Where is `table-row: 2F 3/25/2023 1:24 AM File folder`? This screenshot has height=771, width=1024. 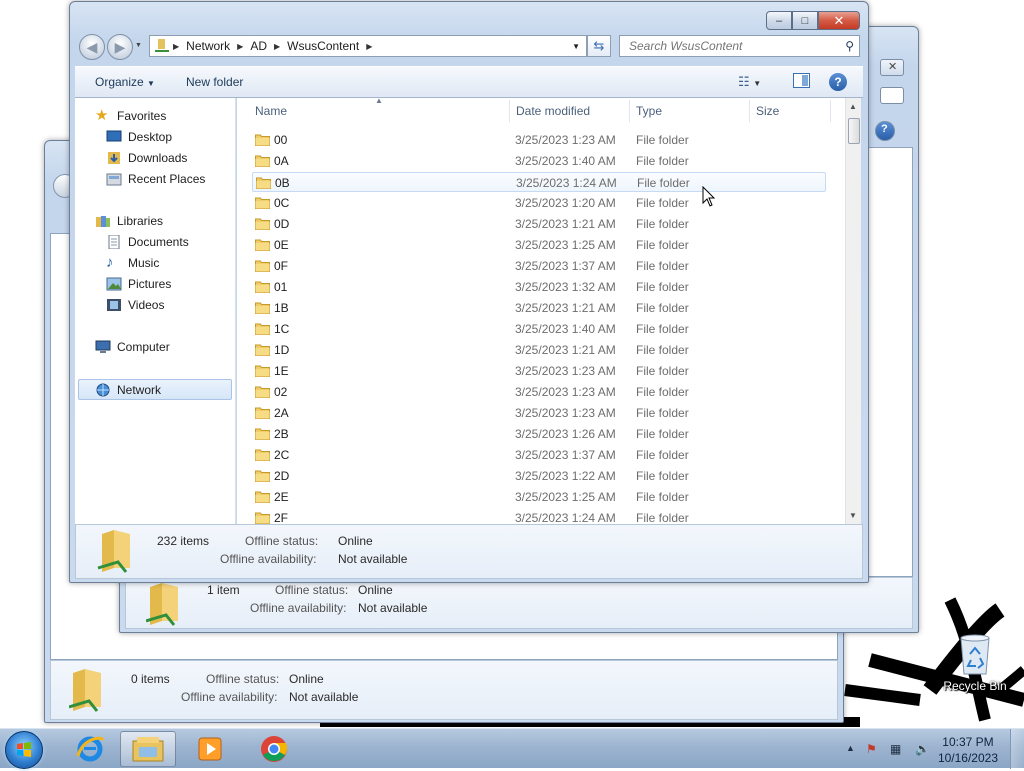 table-row: 2F 3/25/2023 1:24 AM File folder is located at coordinates (539, 516).